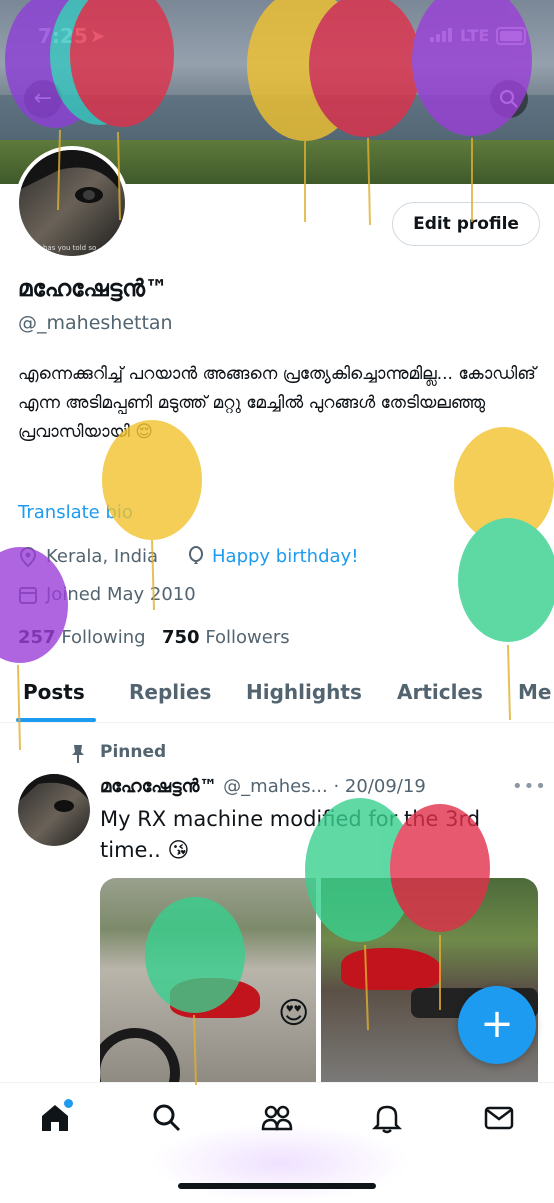 This screenshot has height=1203, width=554. I want to click on post-header: മഹേഷേട്ടൻ™ @_mahes... · 20/09/19, so click(320, 786).